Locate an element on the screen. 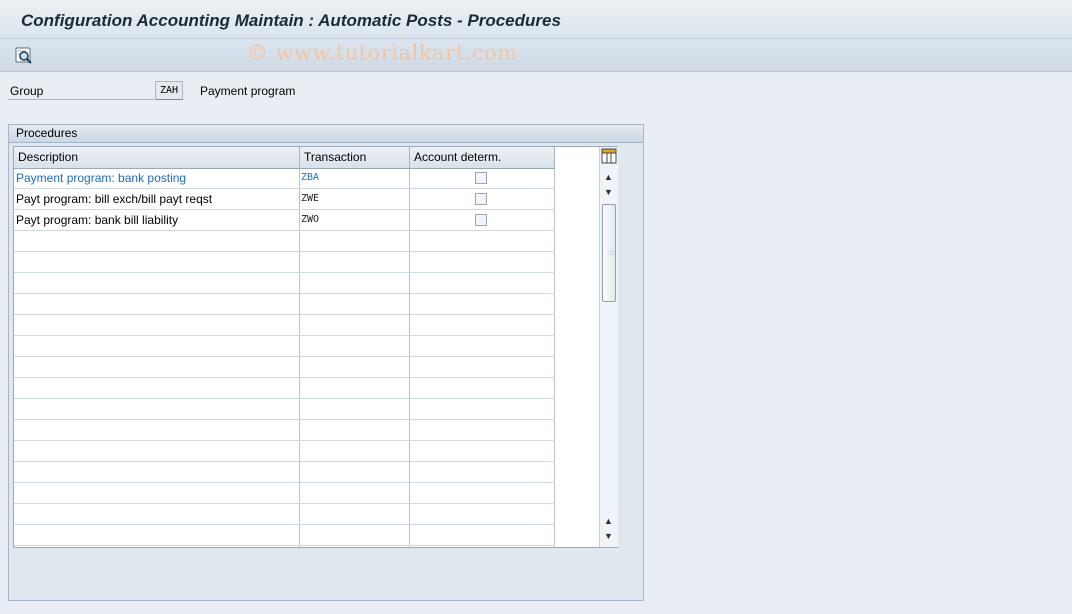 The width and height of the screenshot is (1072, 614). cell-transaction: ZBA is located at coordinates (310, 178).